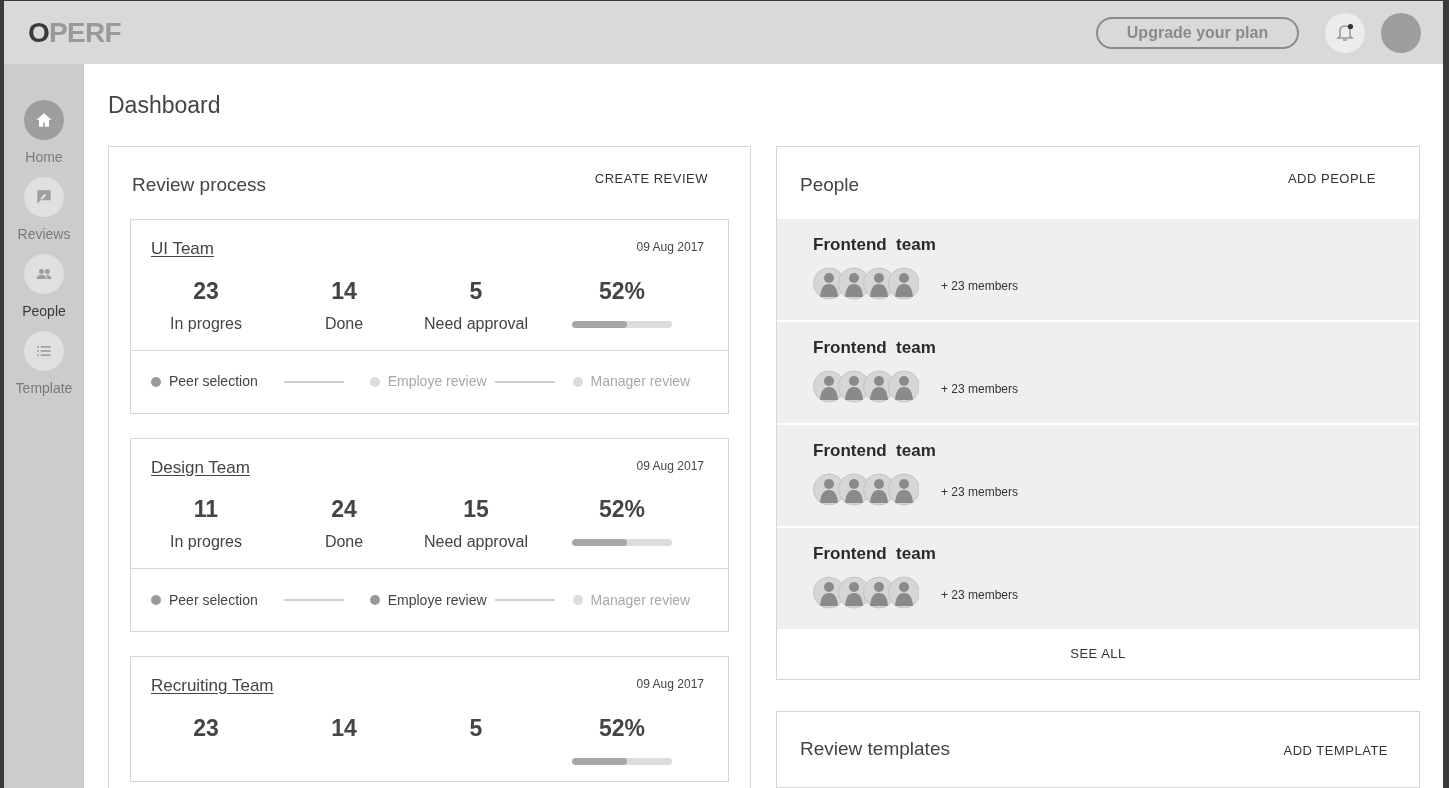 The image size is (1449, 788). I want to click on team-link: UI Team, so click(182, 249).